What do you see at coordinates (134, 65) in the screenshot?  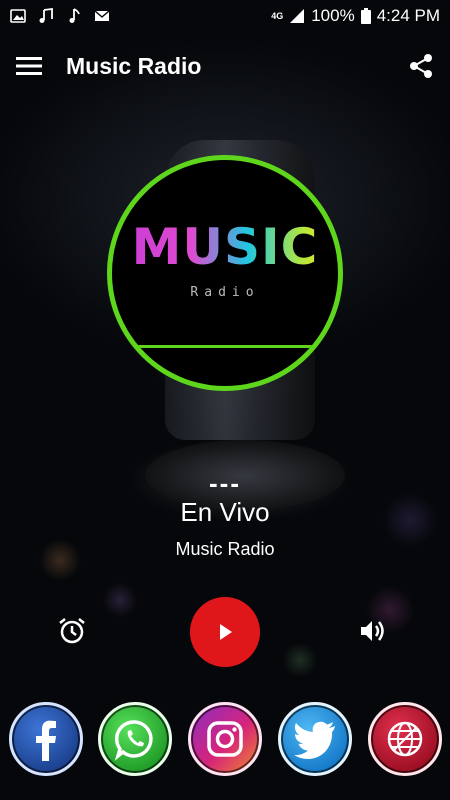 I see `app-title: Music Radio` at bounding box center [134, 65].